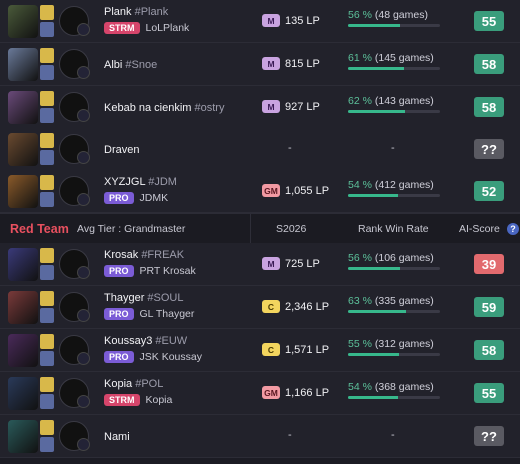  What do you see at coordinates (260, 64) in the screenshot?
I see `player-row: Albi #Snoe M 815 LP 61 % (145 games) 58` at bounding box center [260, 64].